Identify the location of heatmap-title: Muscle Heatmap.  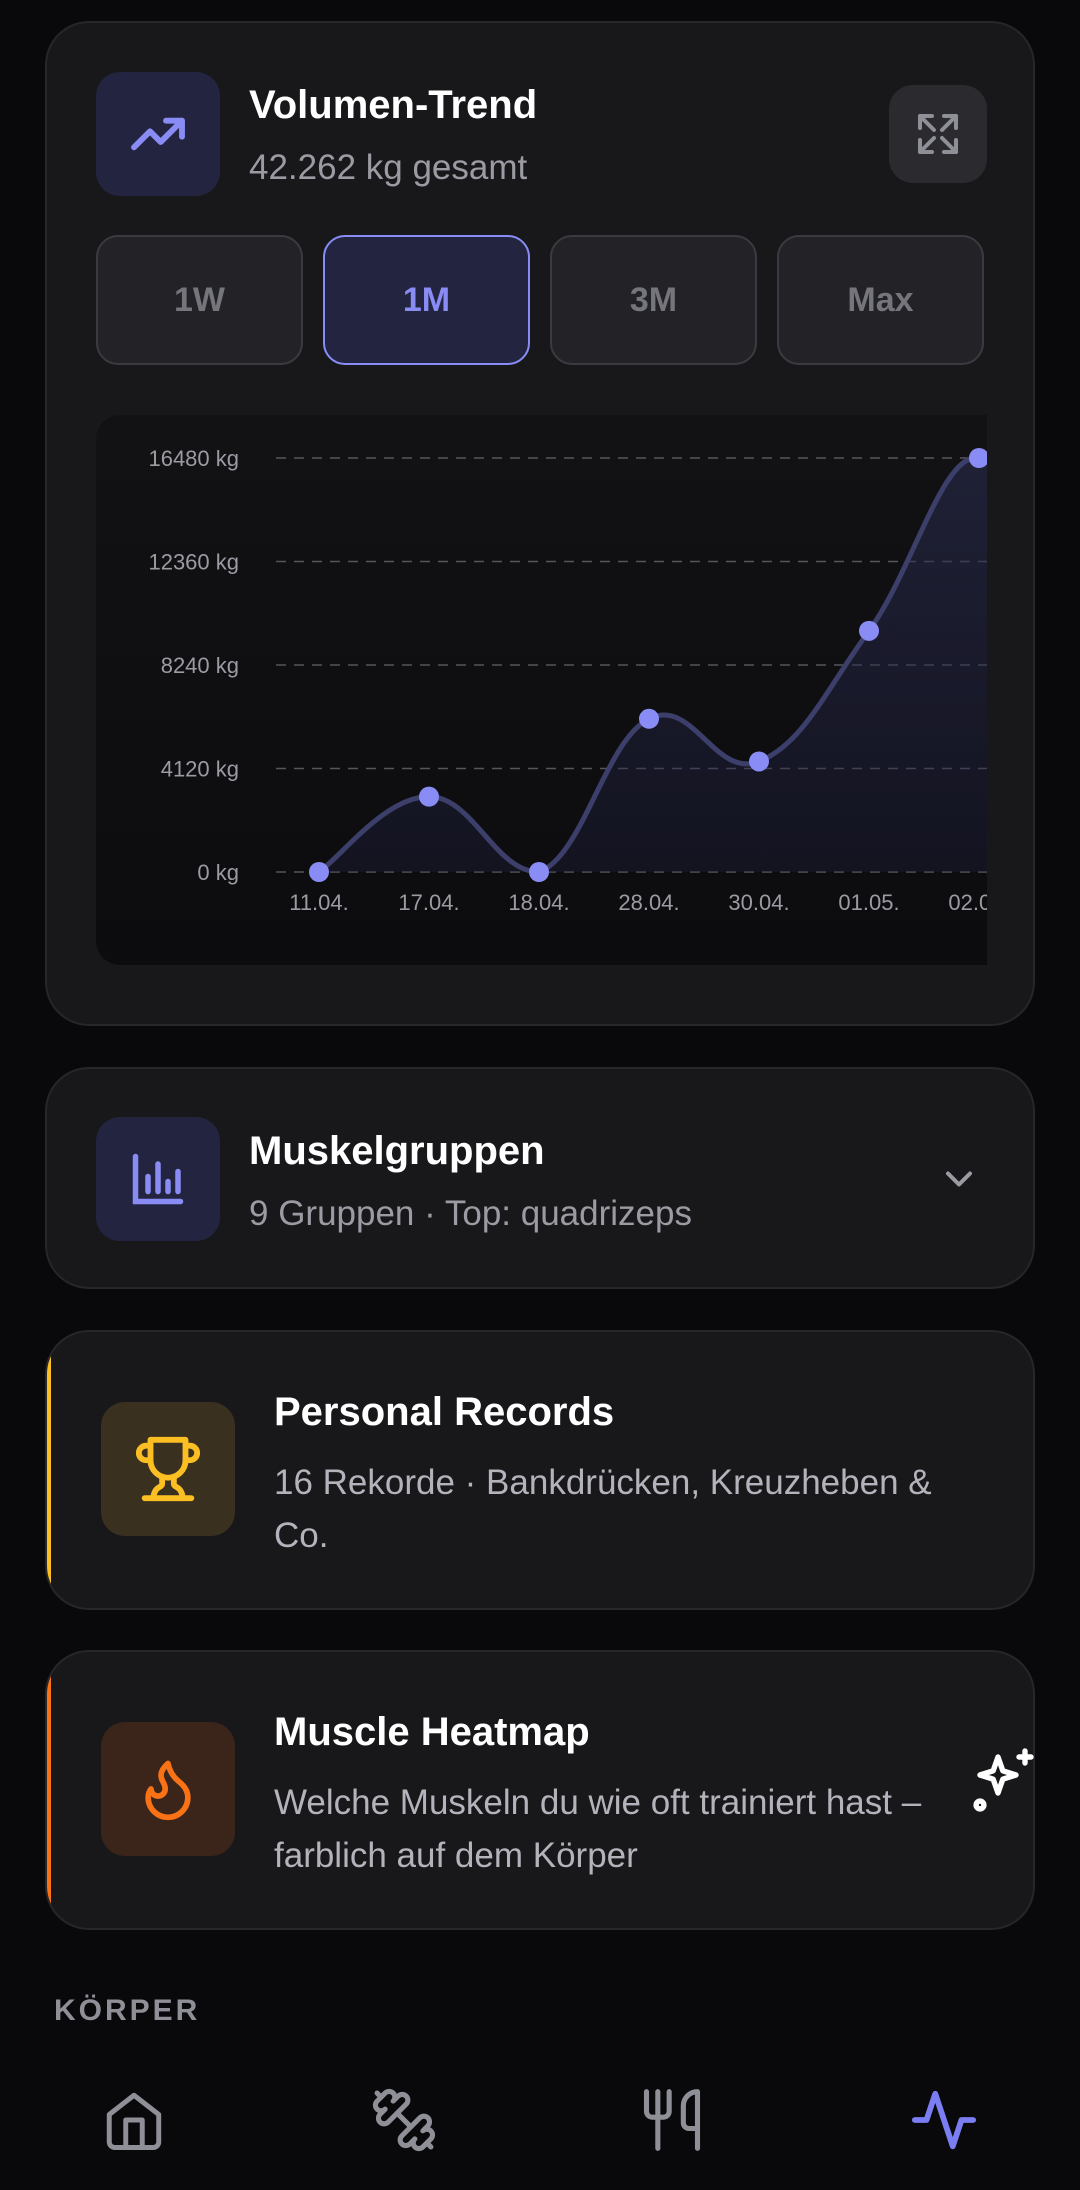
(432, 1732).